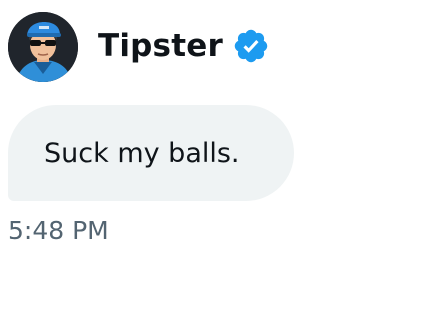 This screenshot has width=444, height=319. Describe the element at coordinates (251, 46) in the screenshot. I see `verified-badge-icon` at that location.